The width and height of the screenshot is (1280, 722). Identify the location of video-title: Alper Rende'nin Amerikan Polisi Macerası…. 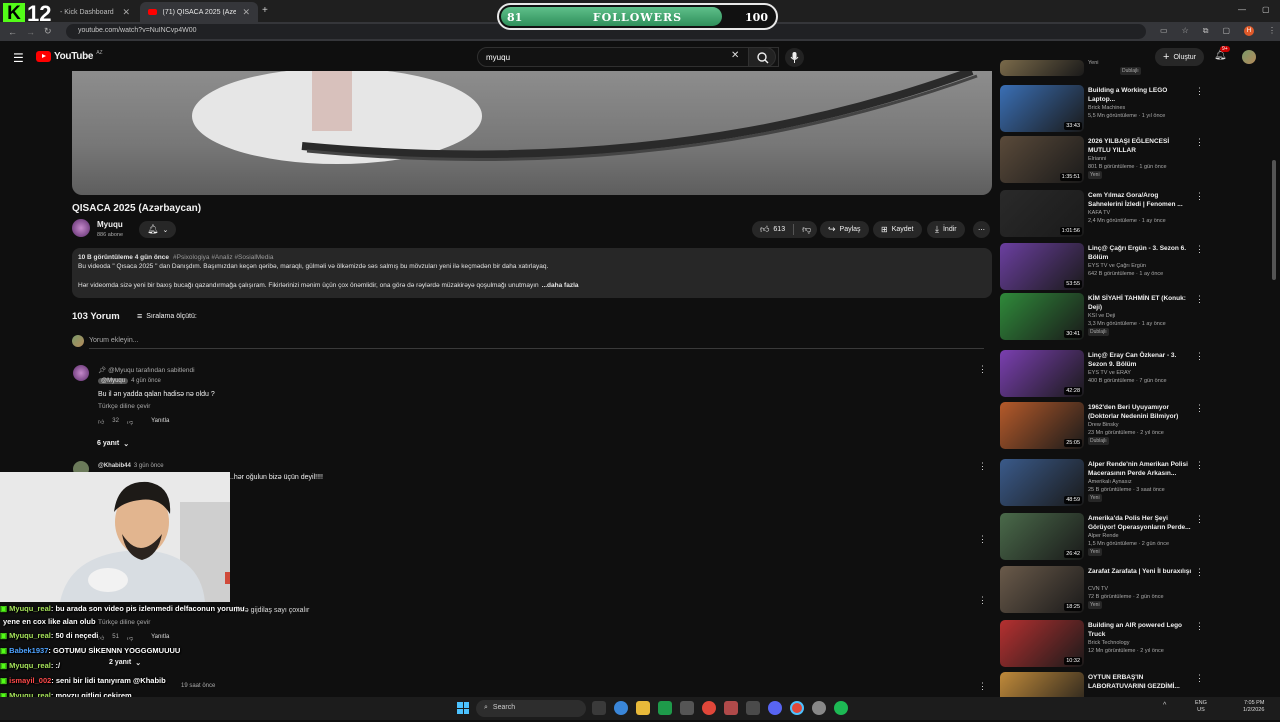
(1140, 469).